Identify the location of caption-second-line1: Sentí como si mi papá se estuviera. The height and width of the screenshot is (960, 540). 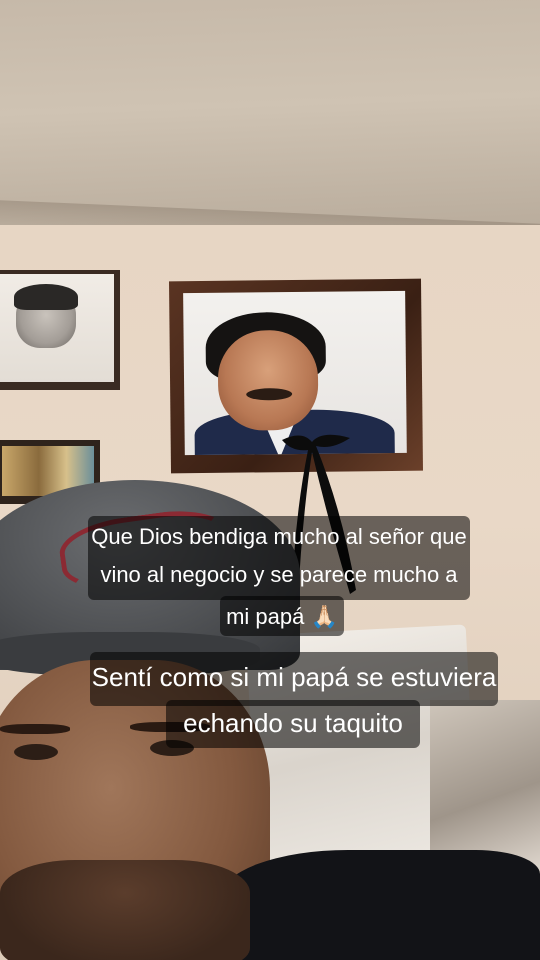
(294, 677).